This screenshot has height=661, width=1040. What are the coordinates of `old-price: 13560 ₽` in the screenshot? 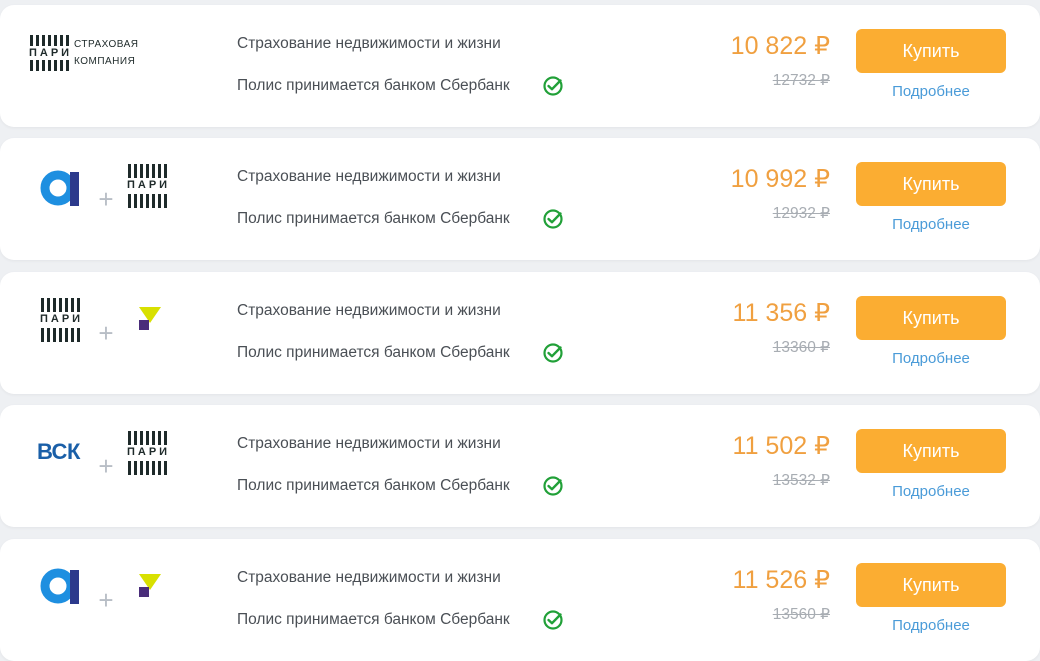 It's located at (801, 614).